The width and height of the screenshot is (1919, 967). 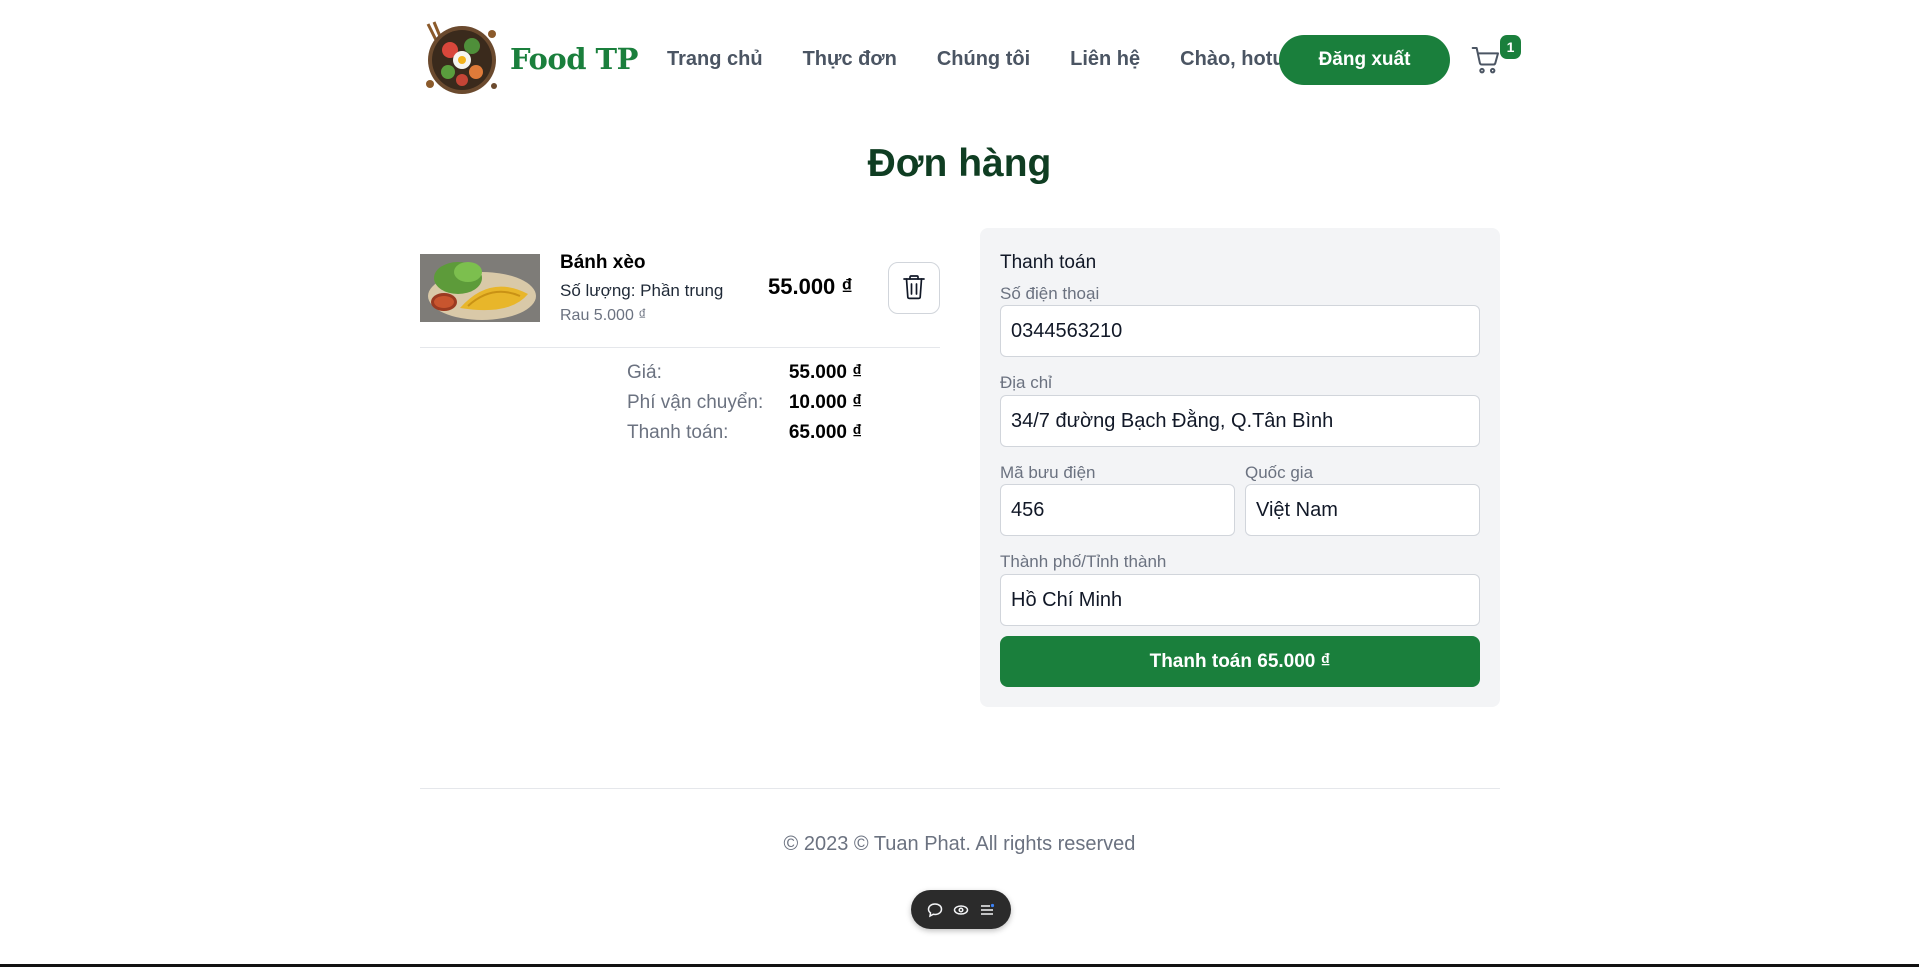 I want to click on city-input: Hồ Chí Minh, so click(x=1240, y=600).